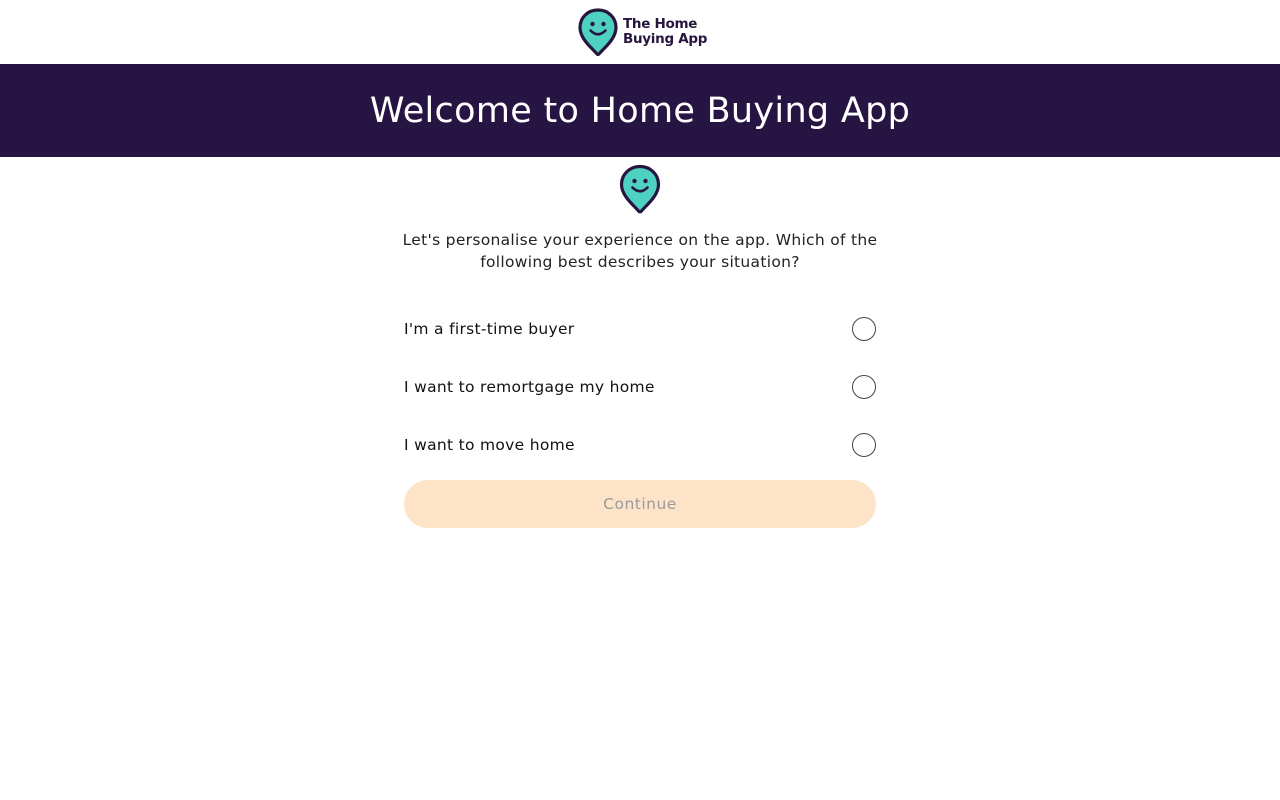 The height and width of the screenshot is (800, 1280). What do you see at coordinates (640, 445) in the screenshot?
I see `option-move-home: I want to move home` at bounding box center [640, 445].